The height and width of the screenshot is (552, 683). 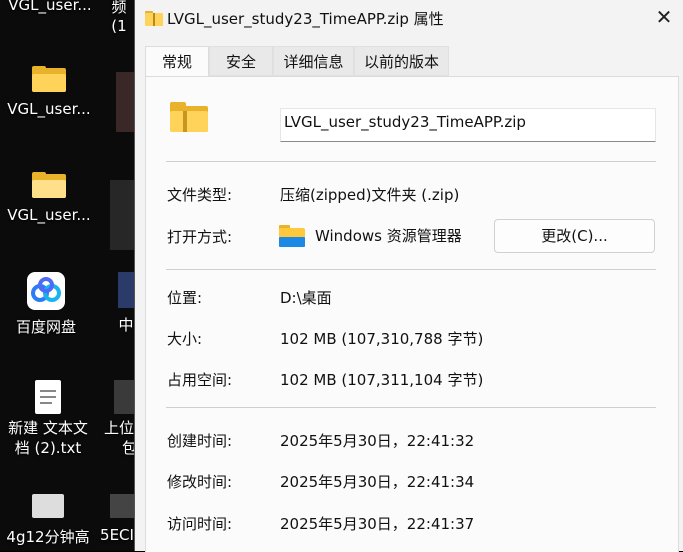 I want to click on tab-label: 安全, so click(x=240, y=62).